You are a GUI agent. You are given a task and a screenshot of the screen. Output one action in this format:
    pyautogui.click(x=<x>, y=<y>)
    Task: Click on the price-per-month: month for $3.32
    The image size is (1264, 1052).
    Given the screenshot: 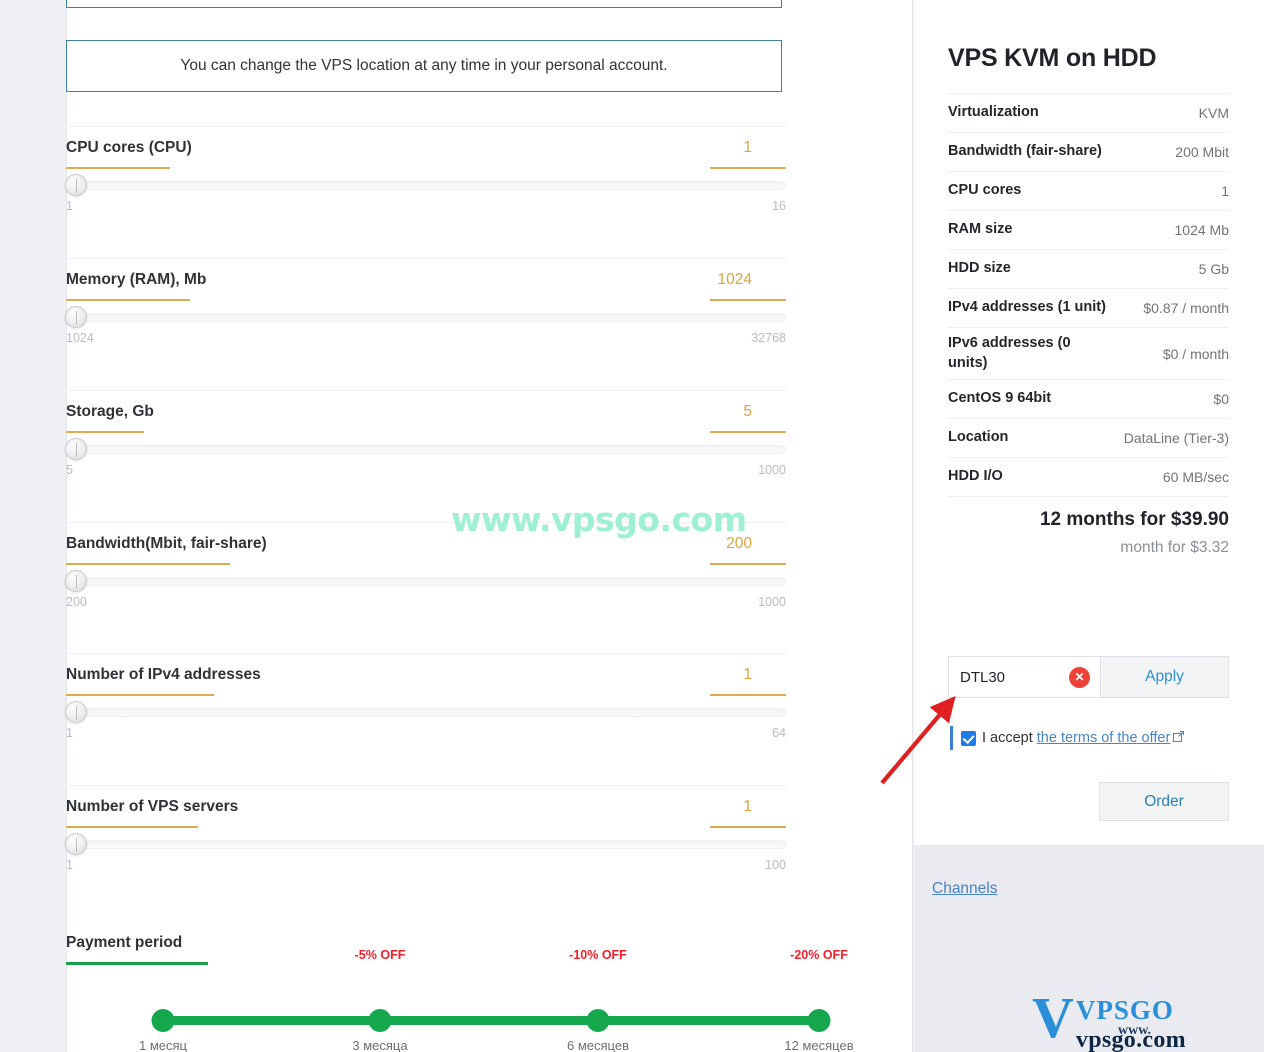 What is the action you would take?
    pyautogui.click(x=1174, y=548)
    